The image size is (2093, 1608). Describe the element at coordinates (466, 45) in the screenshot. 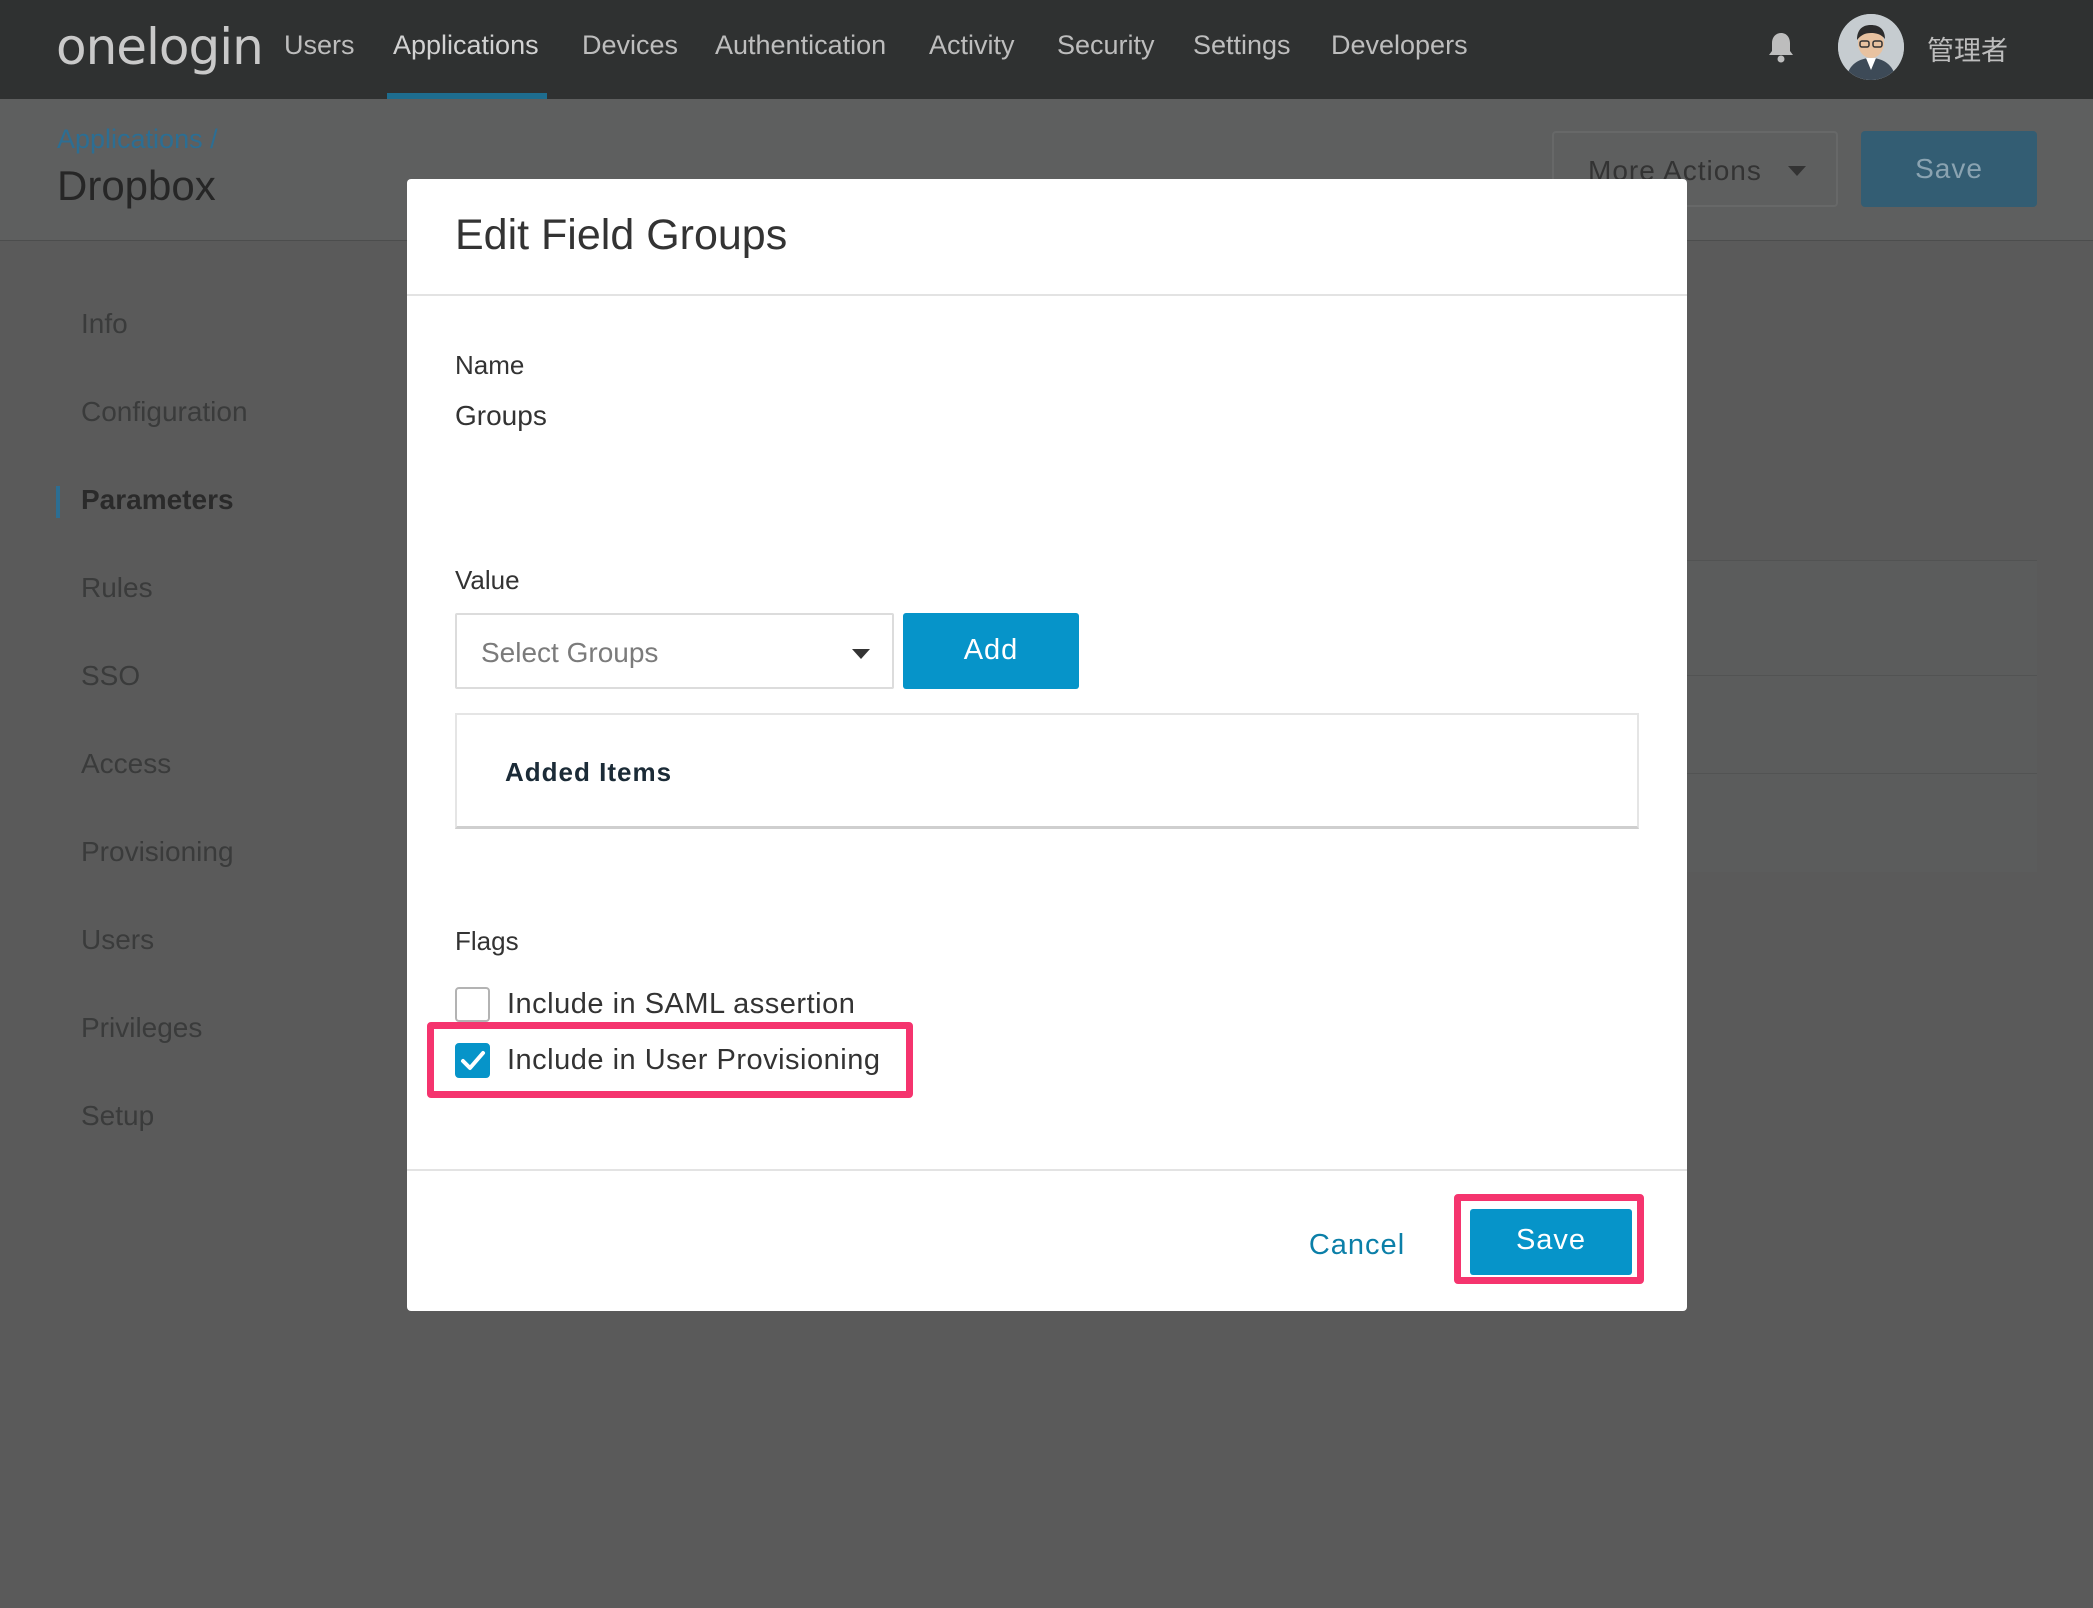

I see `nav-applications: Applications` at that location.